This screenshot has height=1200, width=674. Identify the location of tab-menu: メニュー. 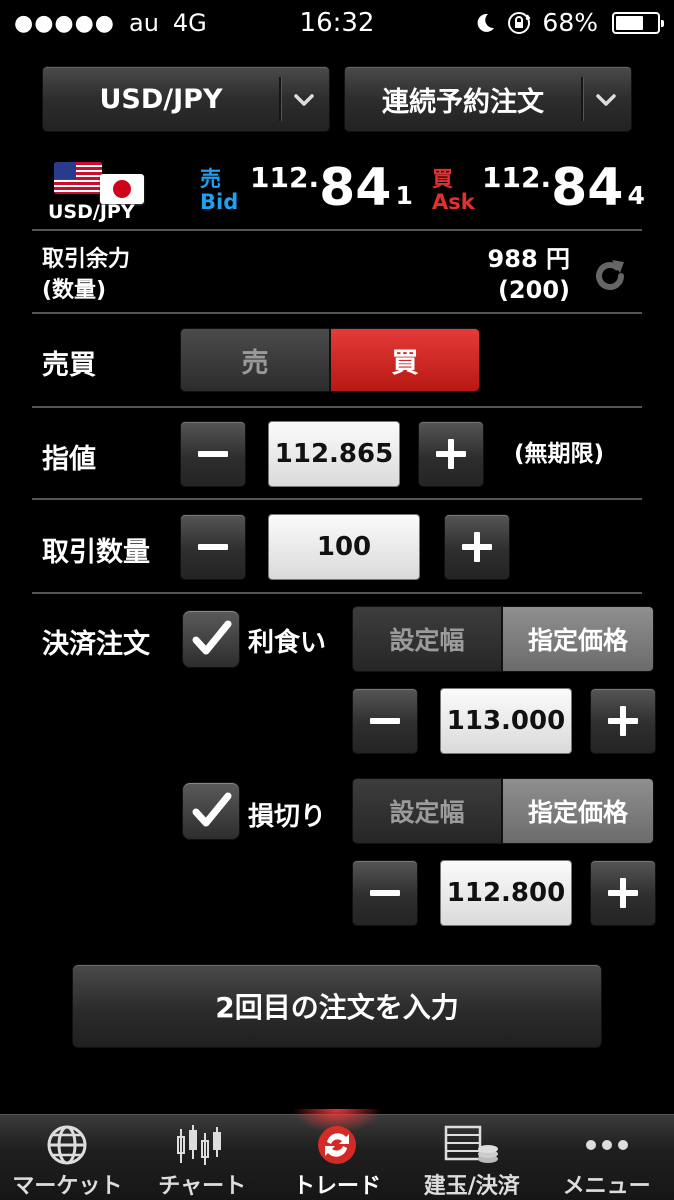
(606, 1157).